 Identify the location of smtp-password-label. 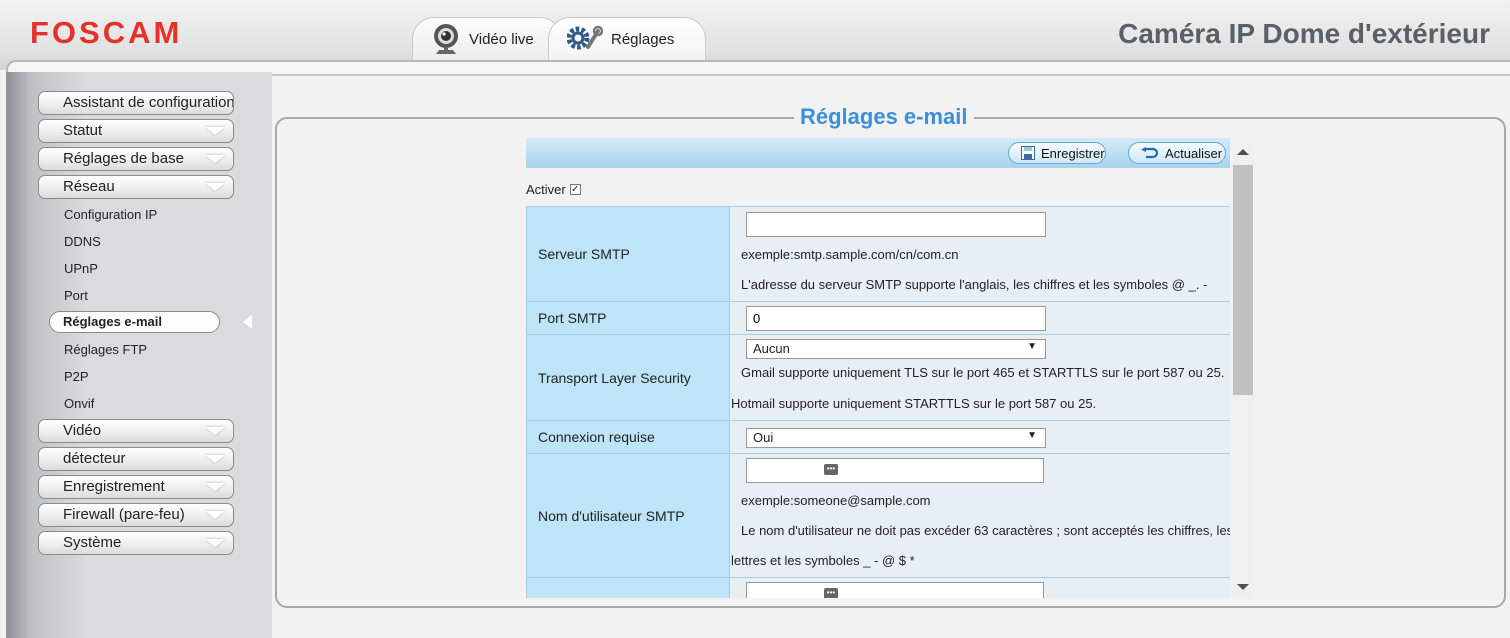
(628, 588).